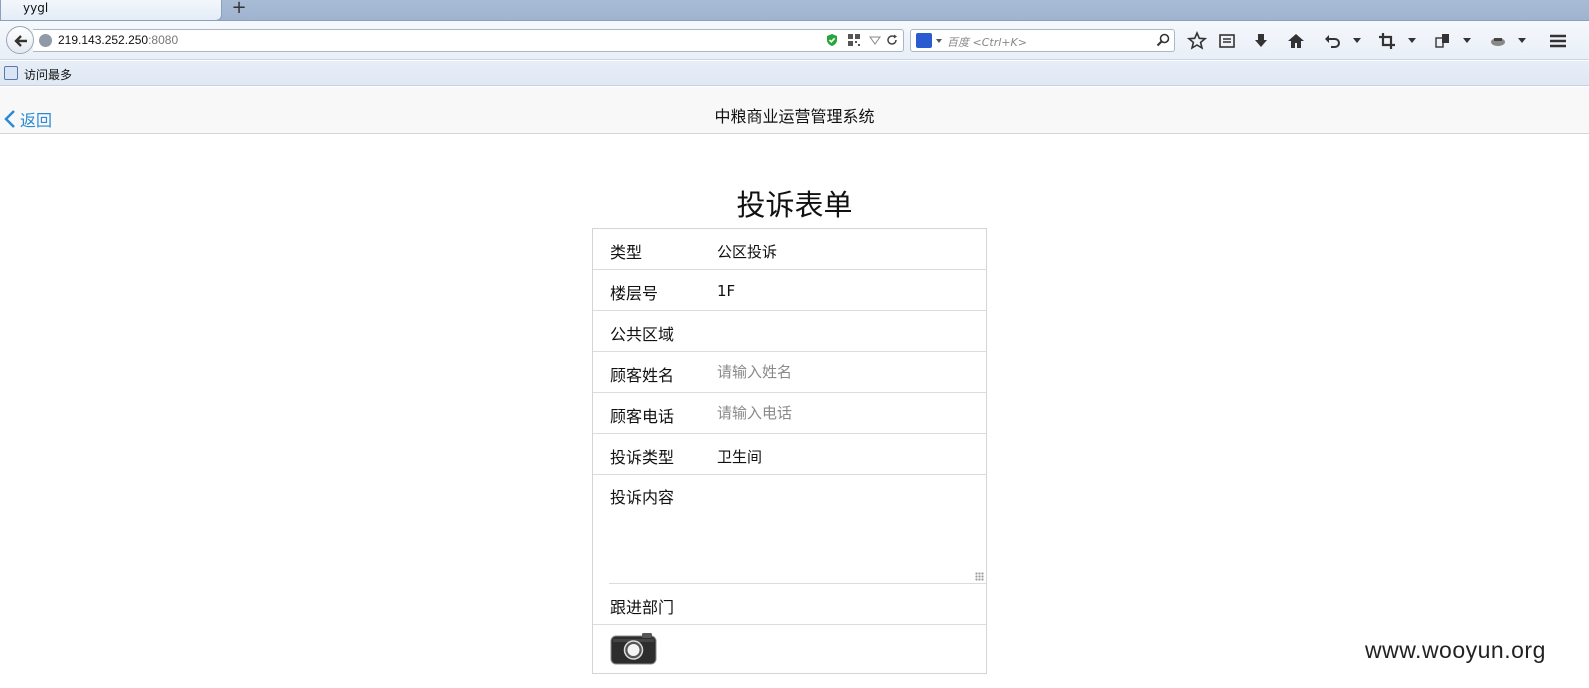 The height and width of the screenshot is (688, 1589). I want to click on bookmarks-bar: 访问最多, so click(794, 73).